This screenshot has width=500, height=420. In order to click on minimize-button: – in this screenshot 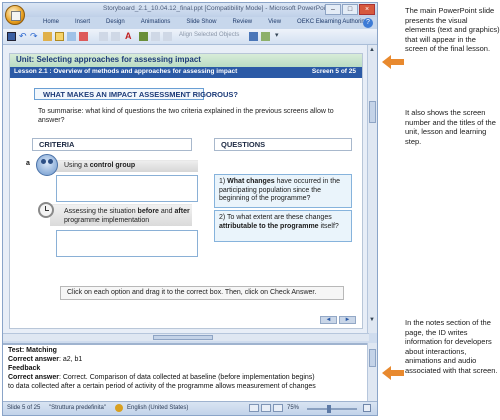, I will do `click(333, 9)`.